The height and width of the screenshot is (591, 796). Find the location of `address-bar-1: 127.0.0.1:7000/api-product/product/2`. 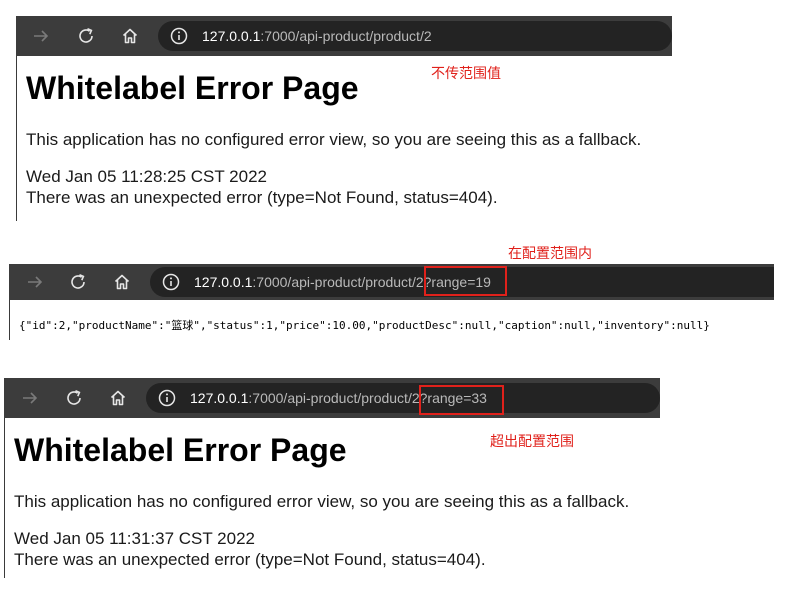

address-bar-1: 127.0.0.1:7000/api-product/product/2 is located at coordinates (415, 36).